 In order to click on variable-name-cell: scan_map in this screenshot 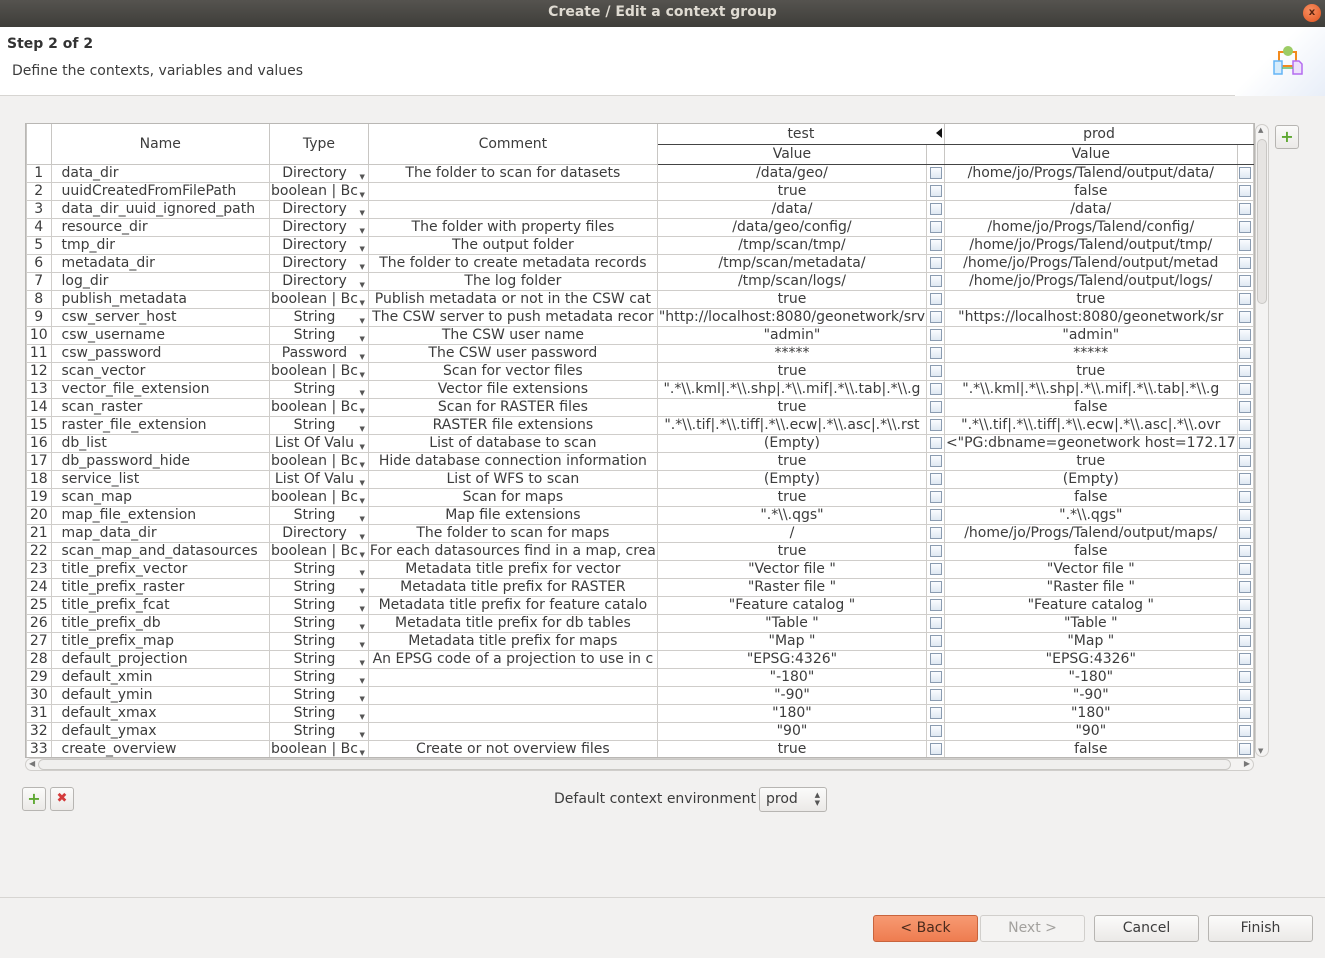, I will do `click(160, 497)`.